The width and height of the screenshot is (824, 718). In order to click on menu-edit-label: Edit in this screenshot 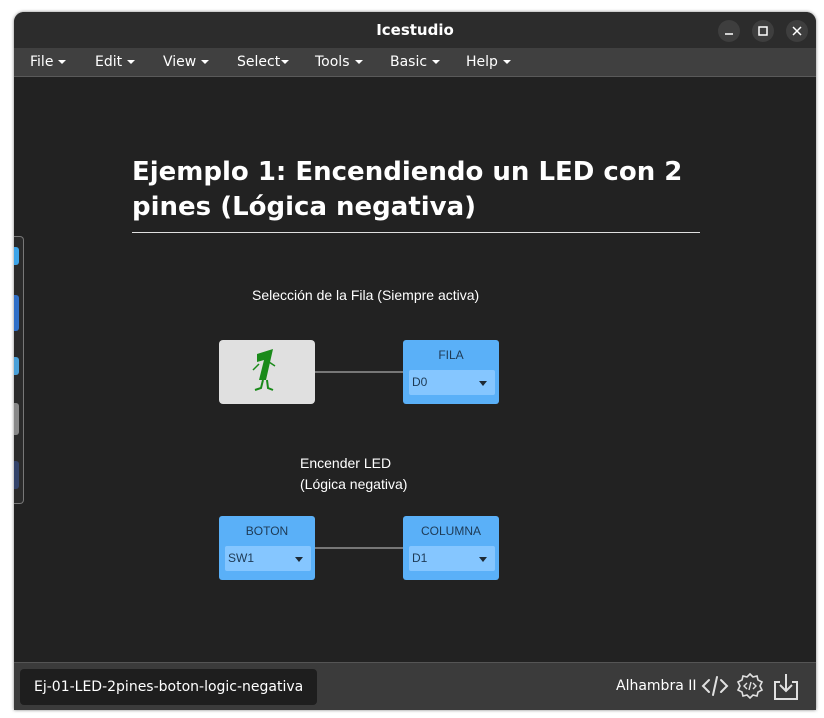, I will do `click(109, 62)`.